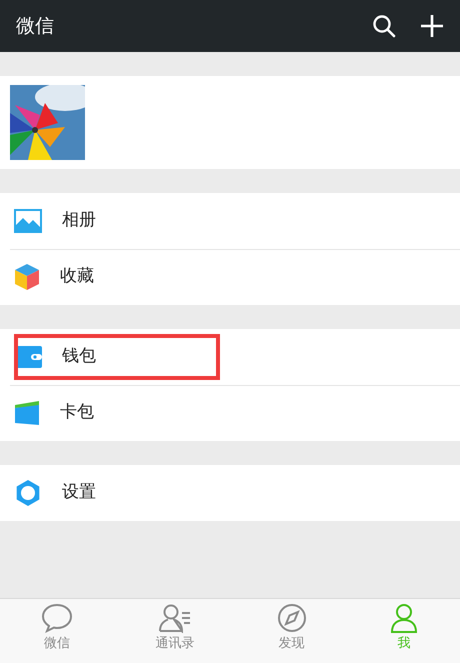 This screenshot has width=460, height=663. What do you see at coordinates (27, 277) in the screenshot?
I see `cube-icon` at bounding box center [27, 277].